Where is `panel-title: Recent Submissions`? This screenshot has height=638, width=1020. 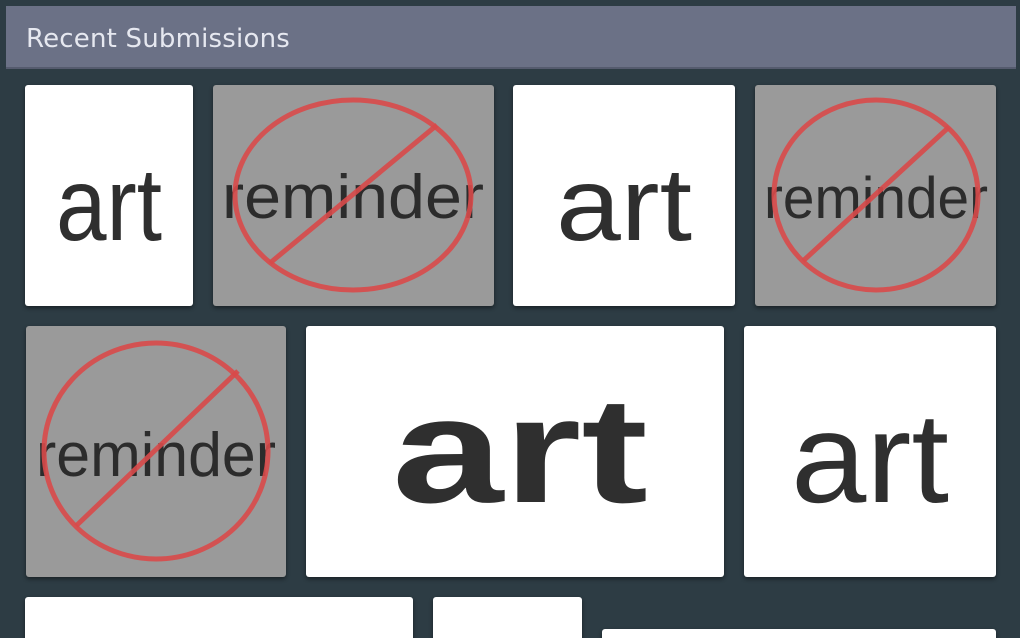
panel-title: Recent Submissions is located at coordinates (158, 39).